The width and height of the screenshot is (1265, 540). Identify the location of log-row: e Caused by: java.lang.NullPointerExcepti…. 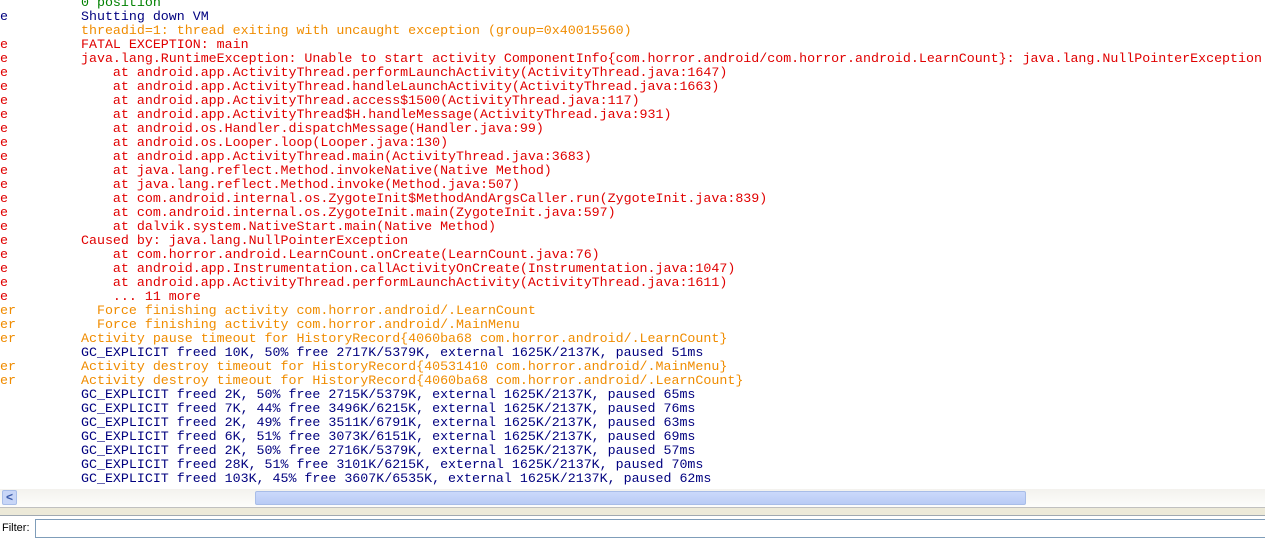
(632, 241).